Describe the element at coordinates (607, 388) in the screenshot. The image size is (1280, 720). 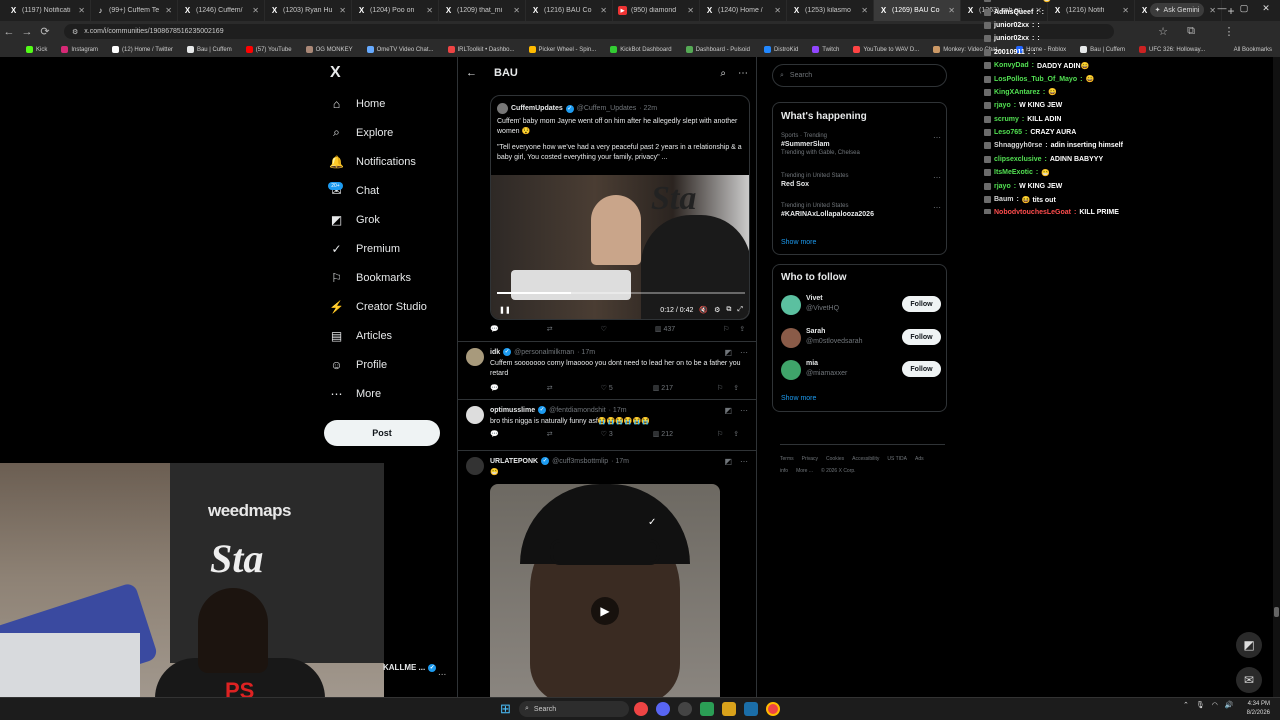
I see `like-icon: ♡ 5` at that location.